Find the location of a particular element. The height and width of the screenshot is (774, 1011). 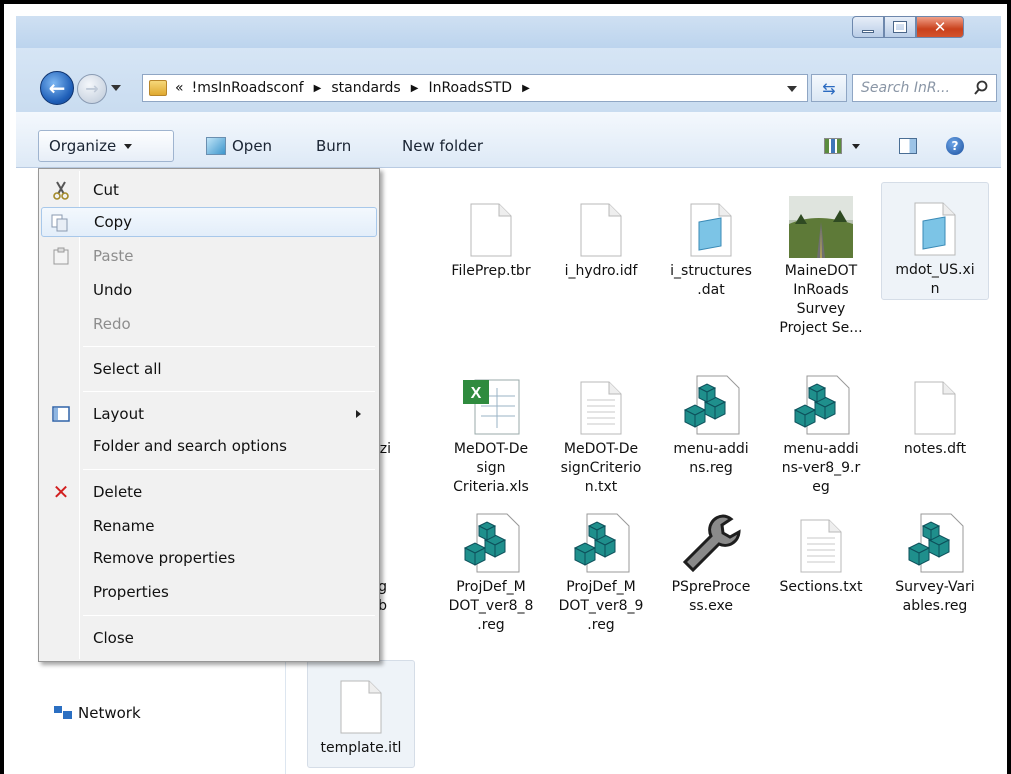

nav-item-label: Network is located at coordinates (109, 713).